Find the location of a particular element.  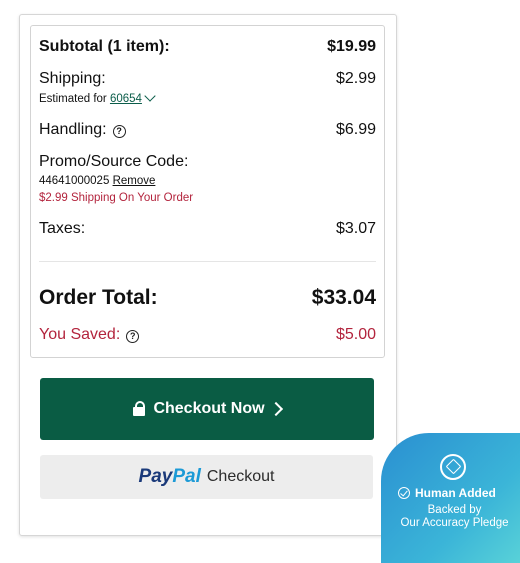

promo-label: Promo/Source Code: is located at coordinates (114, 161).